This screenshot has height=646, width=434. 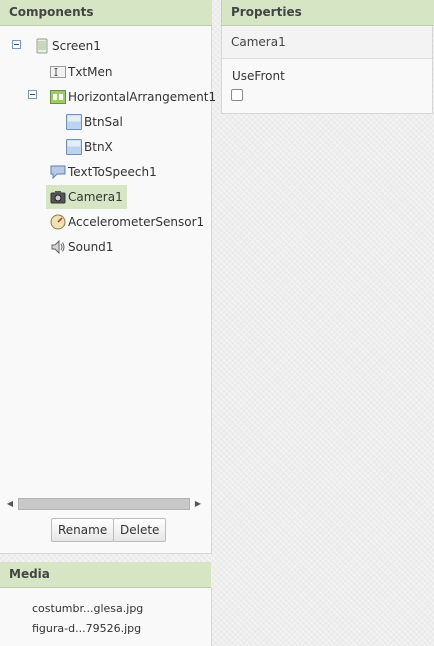 What do you see at coordinates (58, 222) in the screenshot?
I see `accelerometer-icon` at bounding box center [58, 222].